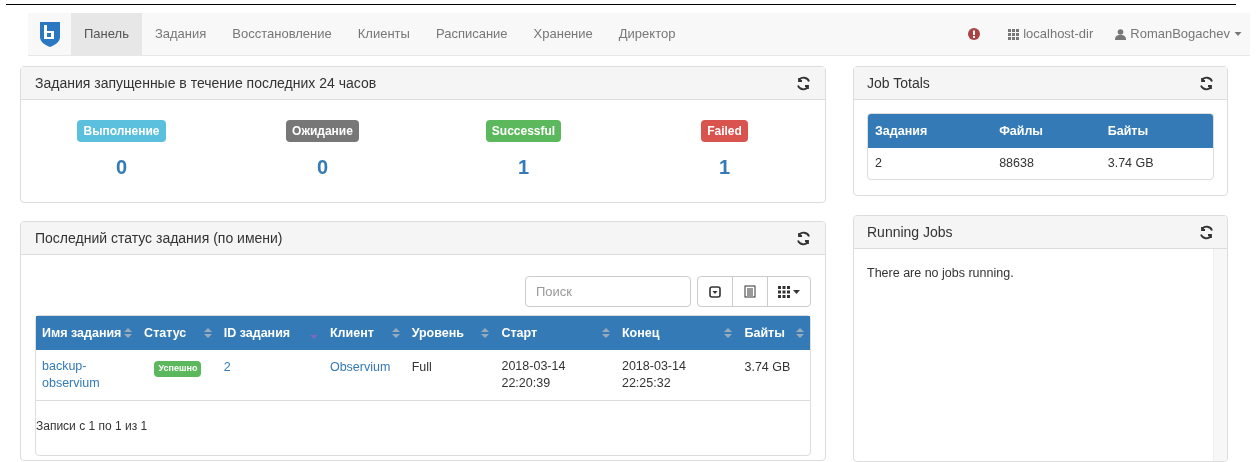 Image resolution: width=1256 pixels, height=462 pixels. I want to click on status-badge: Выполнение, so click(121, 131).